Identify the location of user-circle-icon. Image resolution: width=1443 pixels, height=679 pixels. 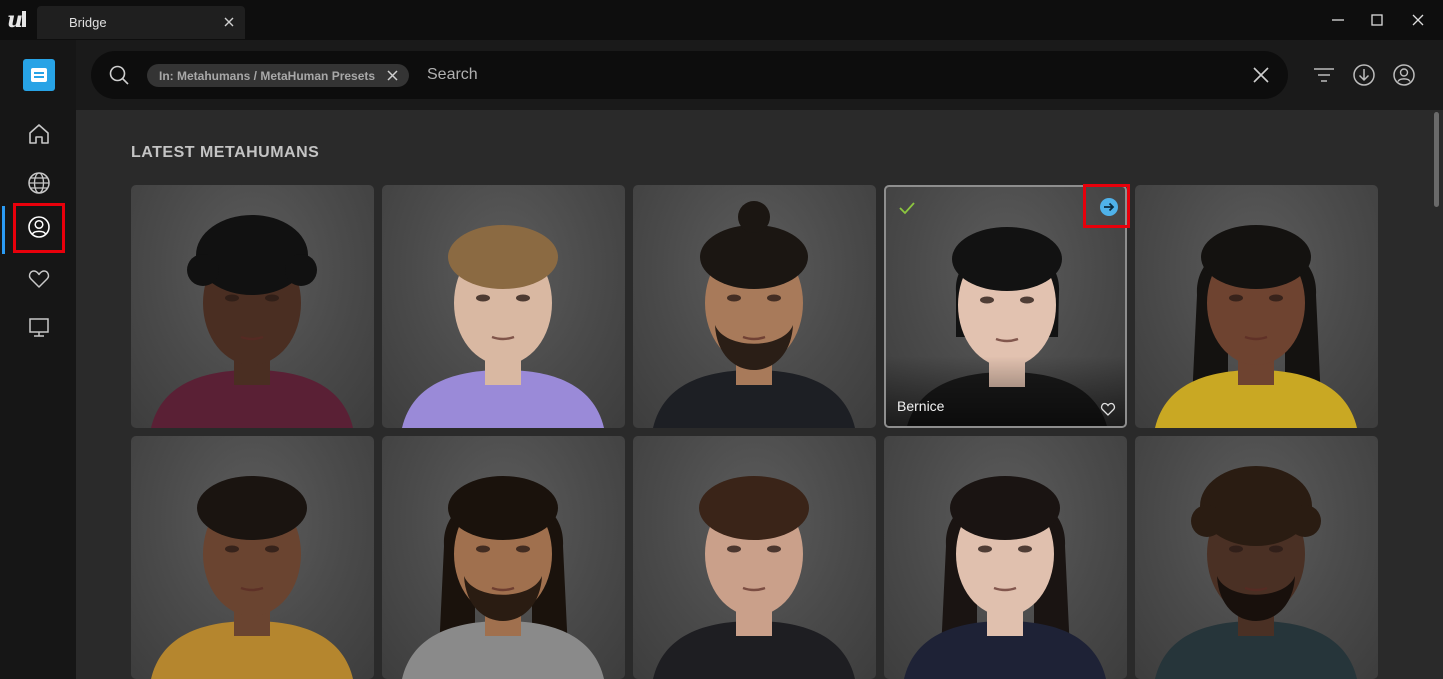
(39, 227).